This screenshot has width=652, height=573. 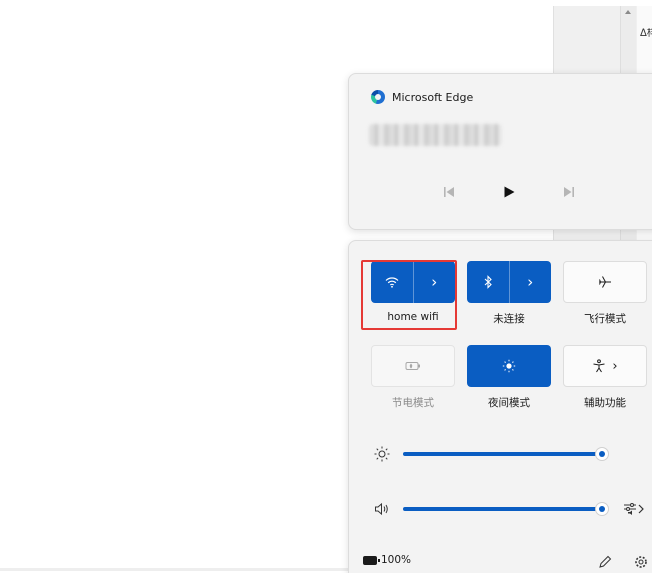 I want to click on tile-row-2: 节电模式 夜间模式 › 辅助功能, so click(x=509, y=377).